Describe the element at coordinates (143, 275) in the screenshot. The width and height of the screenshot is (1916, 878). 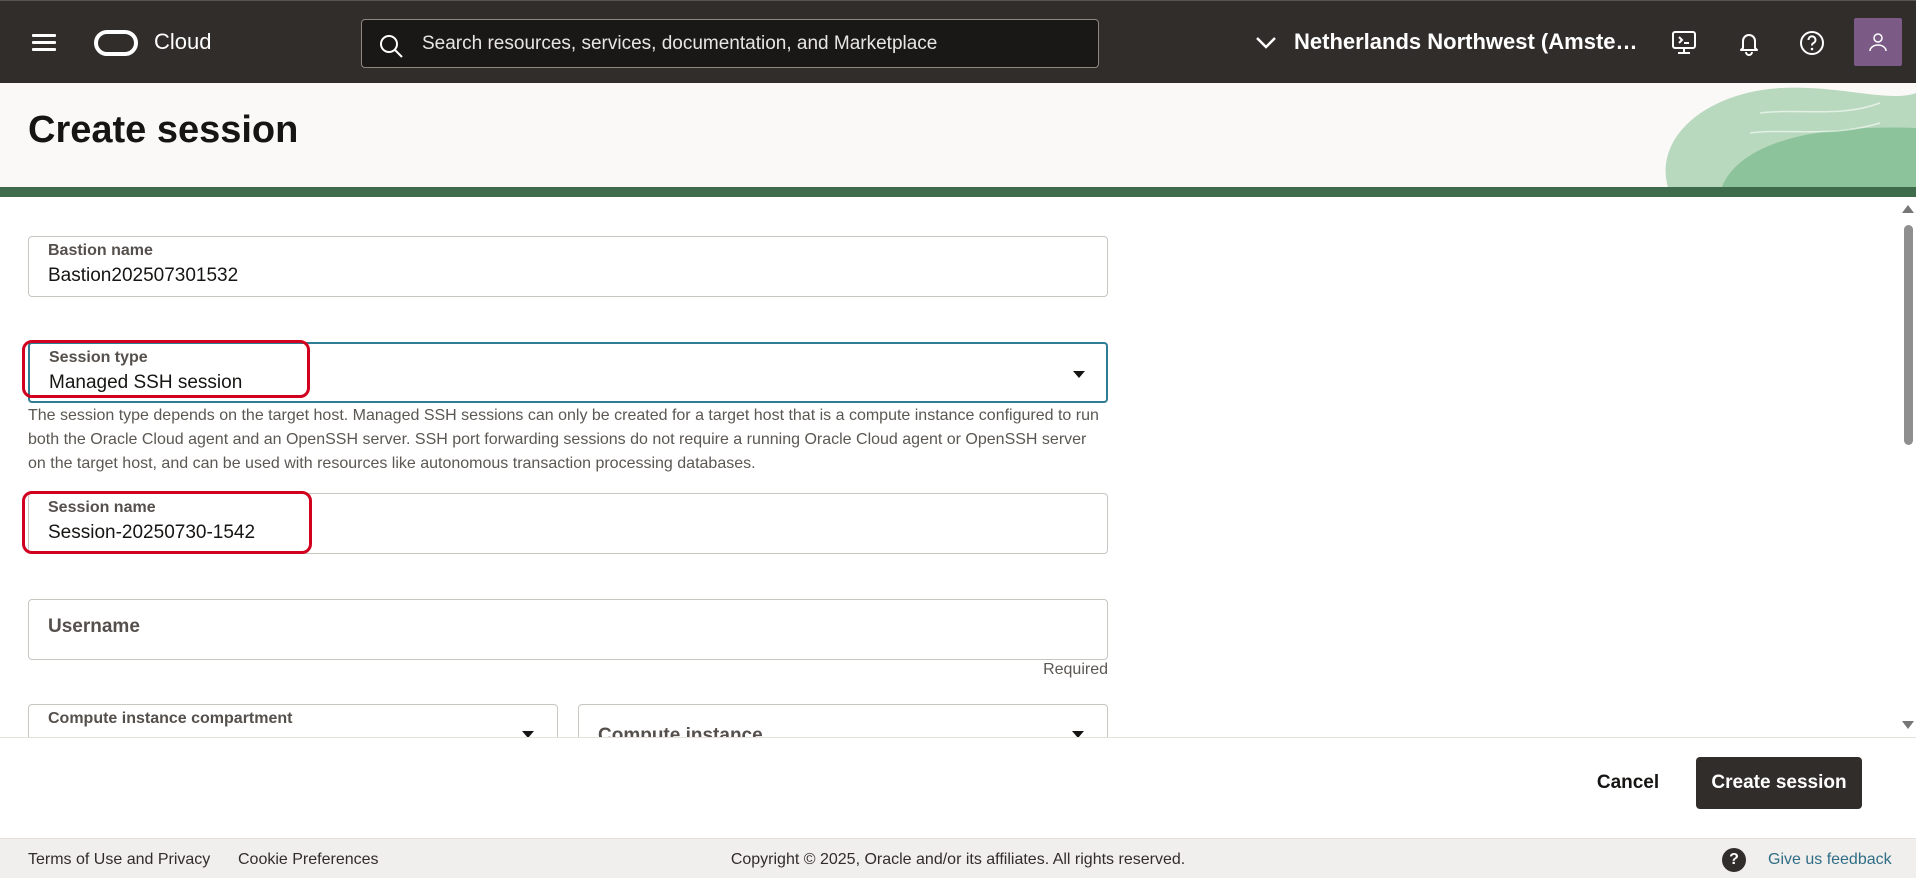
I see `bastion-name-value: Bastion202507301532` at that location.